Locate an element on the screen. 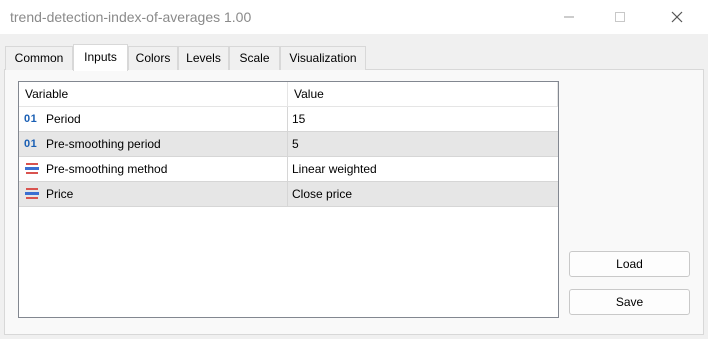 The width and height of the screenshot is (708, 339). variable-name: Price is located at coordinates (60, 194).